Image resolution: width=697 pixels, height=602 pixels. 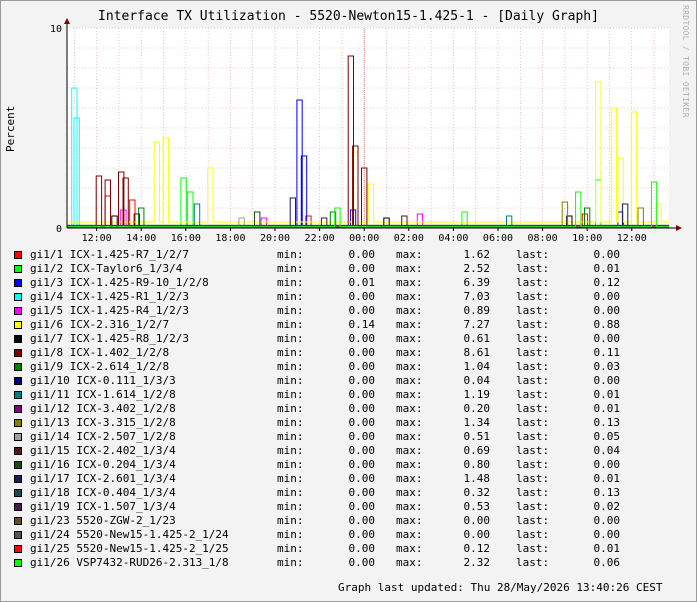 I want to click on max-value: 2.52, so click(x=477, y=268).